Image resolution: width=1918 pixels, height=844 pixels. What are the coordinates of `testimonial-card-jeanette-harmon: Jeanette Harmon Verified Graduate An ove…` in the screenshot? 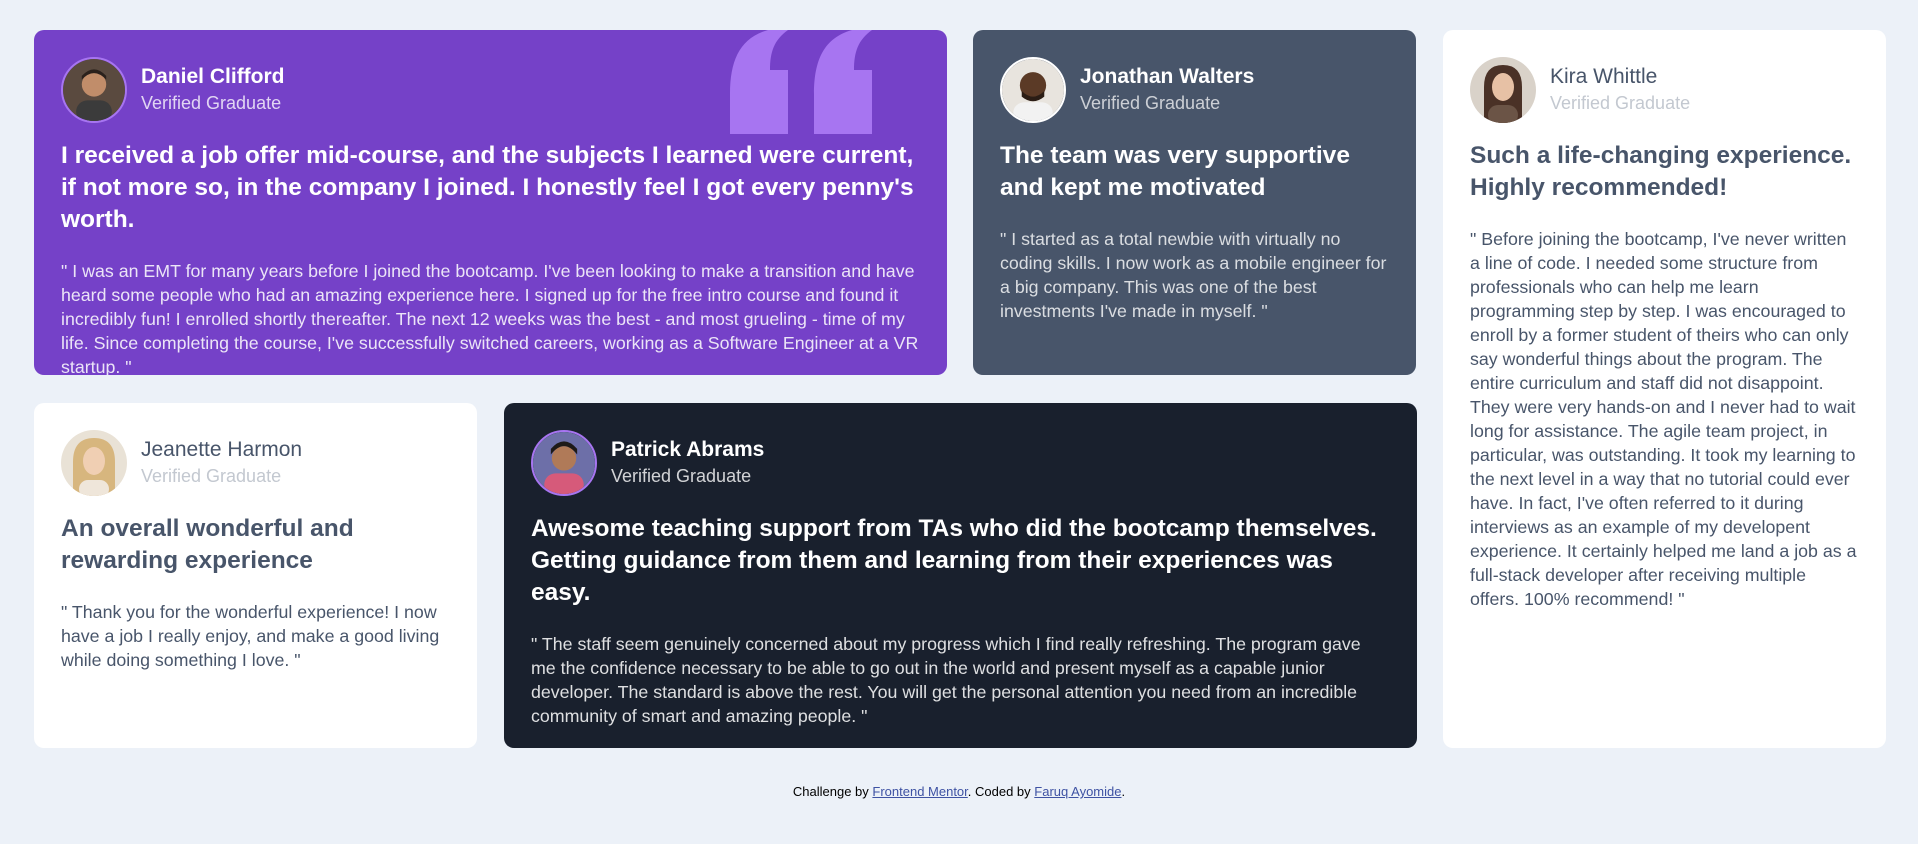 It's located at (255, 575).